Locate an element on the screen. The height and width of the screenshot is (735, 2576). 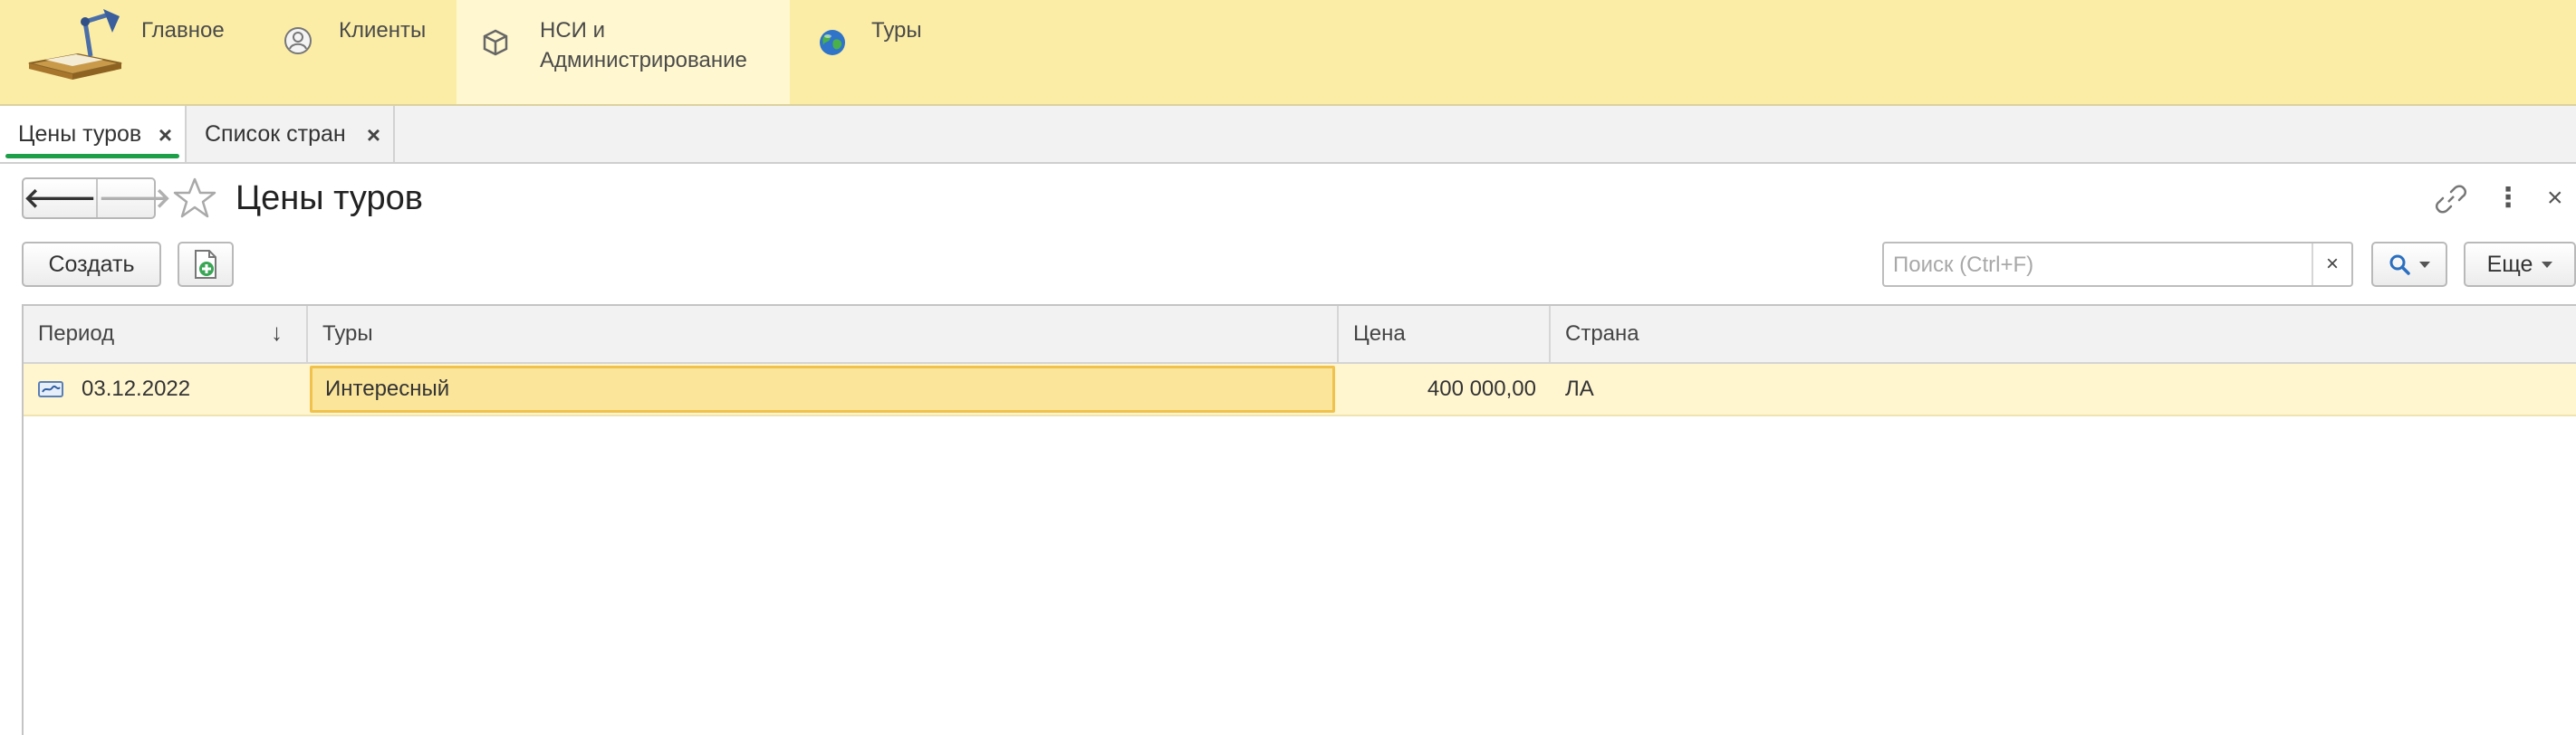
cell-tour-selected: Интересный is located at coordinates (822, 390).